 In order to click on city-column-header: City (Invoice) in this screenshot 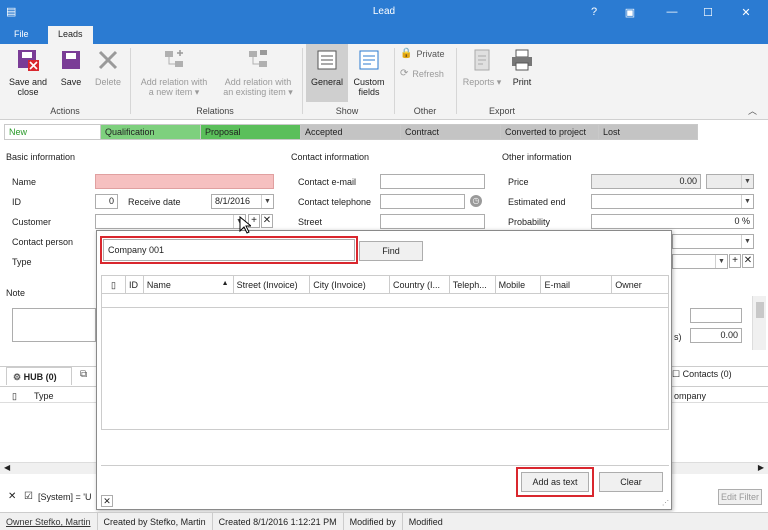, I will do `click(350, 285)`.